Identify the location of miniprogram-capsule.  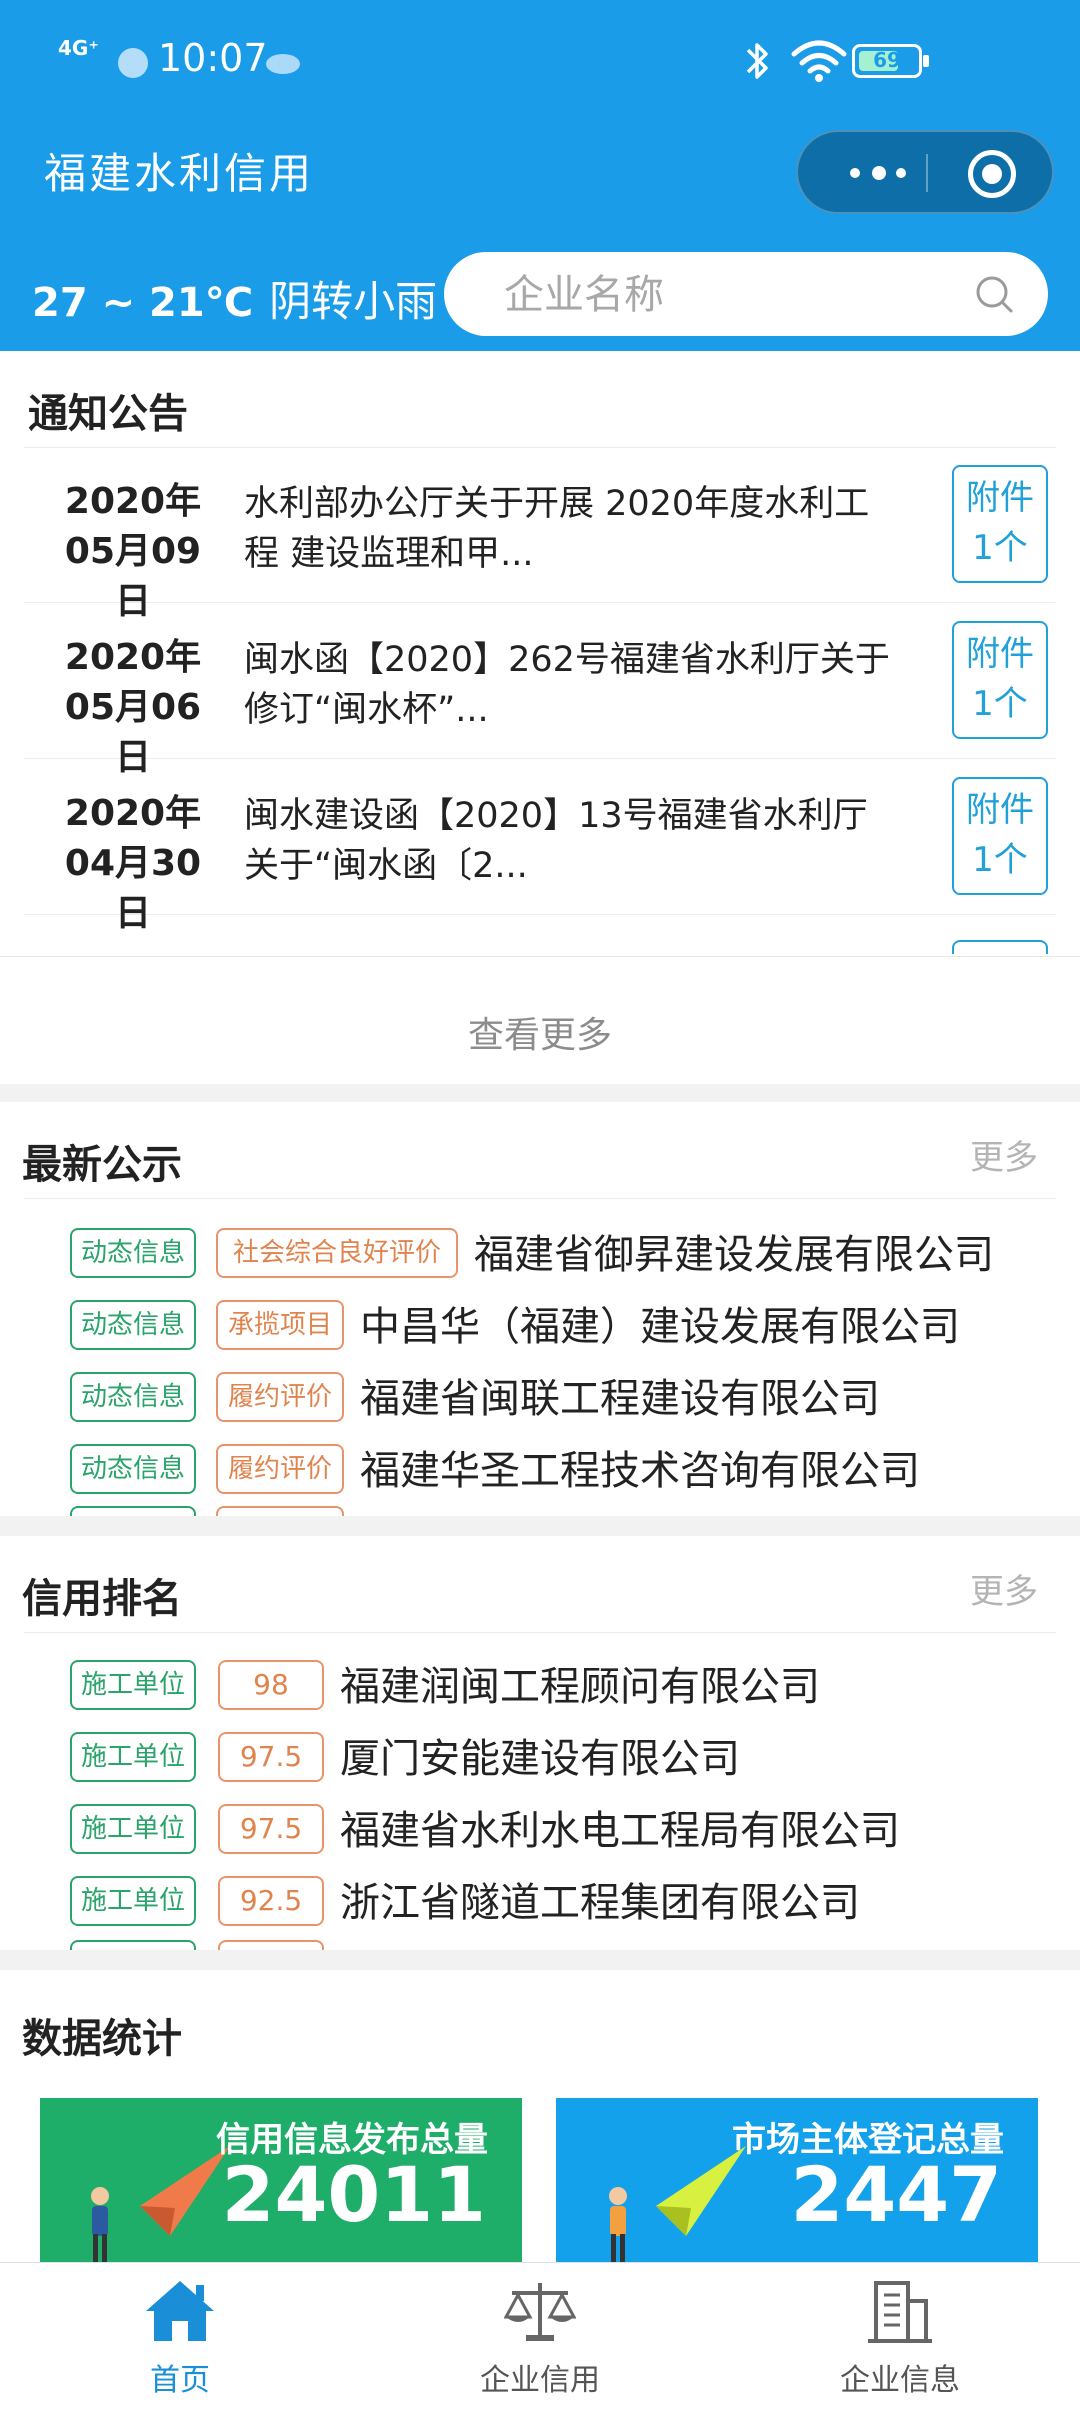
(925, 172).